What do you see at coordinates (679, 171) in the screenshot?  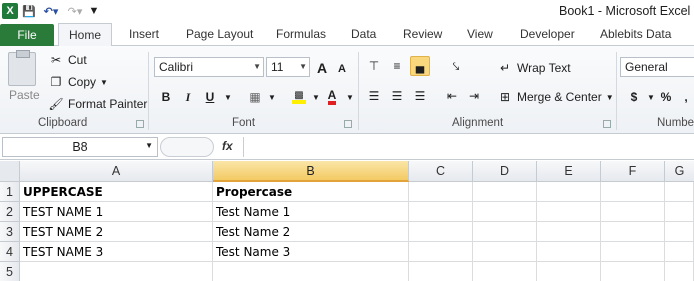 I see `column-header-g: G` at bounding box center [679, 171].